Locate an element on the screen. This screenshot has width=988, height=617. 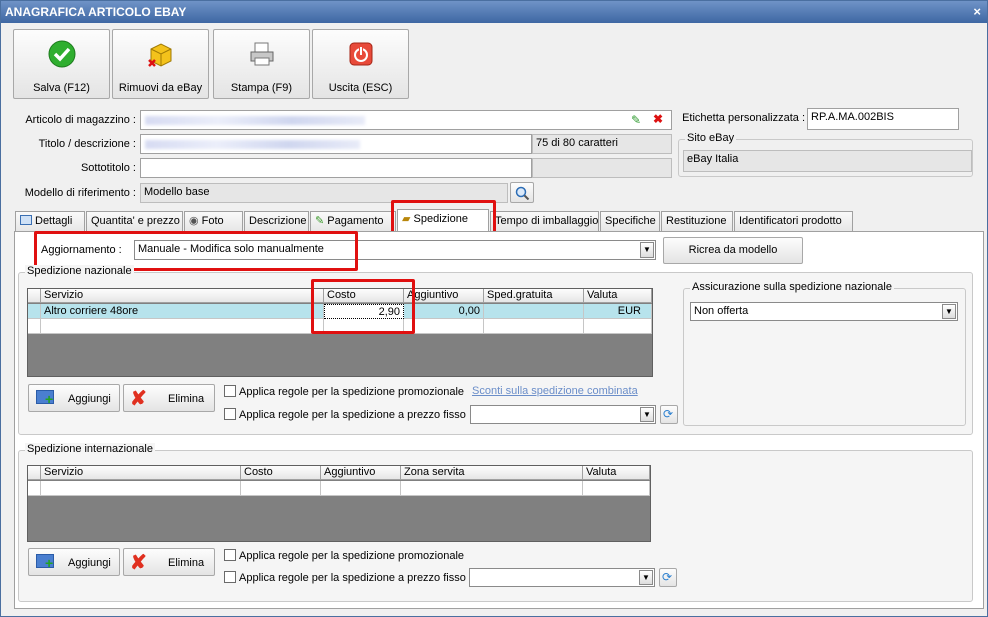
international-add-button: + Aggiungi is located at coordinates (74, 562).